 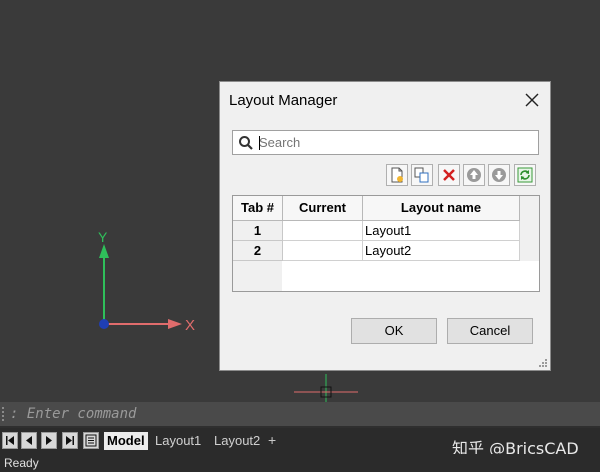 I want to click on next-tab-button, so click(x=49, y=440).